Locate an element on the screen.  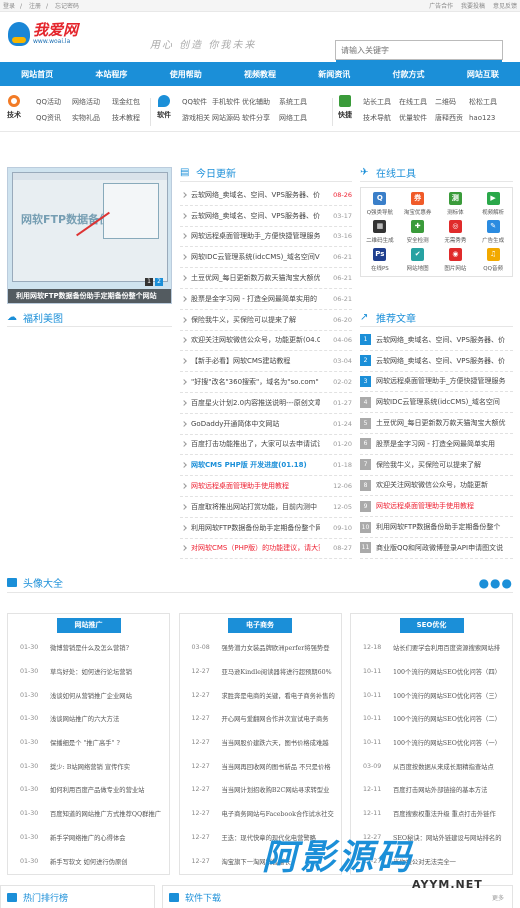
column-item-title: 强势潜力女装品牌欧洲perfer将强势登 is located at coordinates (276, 647).